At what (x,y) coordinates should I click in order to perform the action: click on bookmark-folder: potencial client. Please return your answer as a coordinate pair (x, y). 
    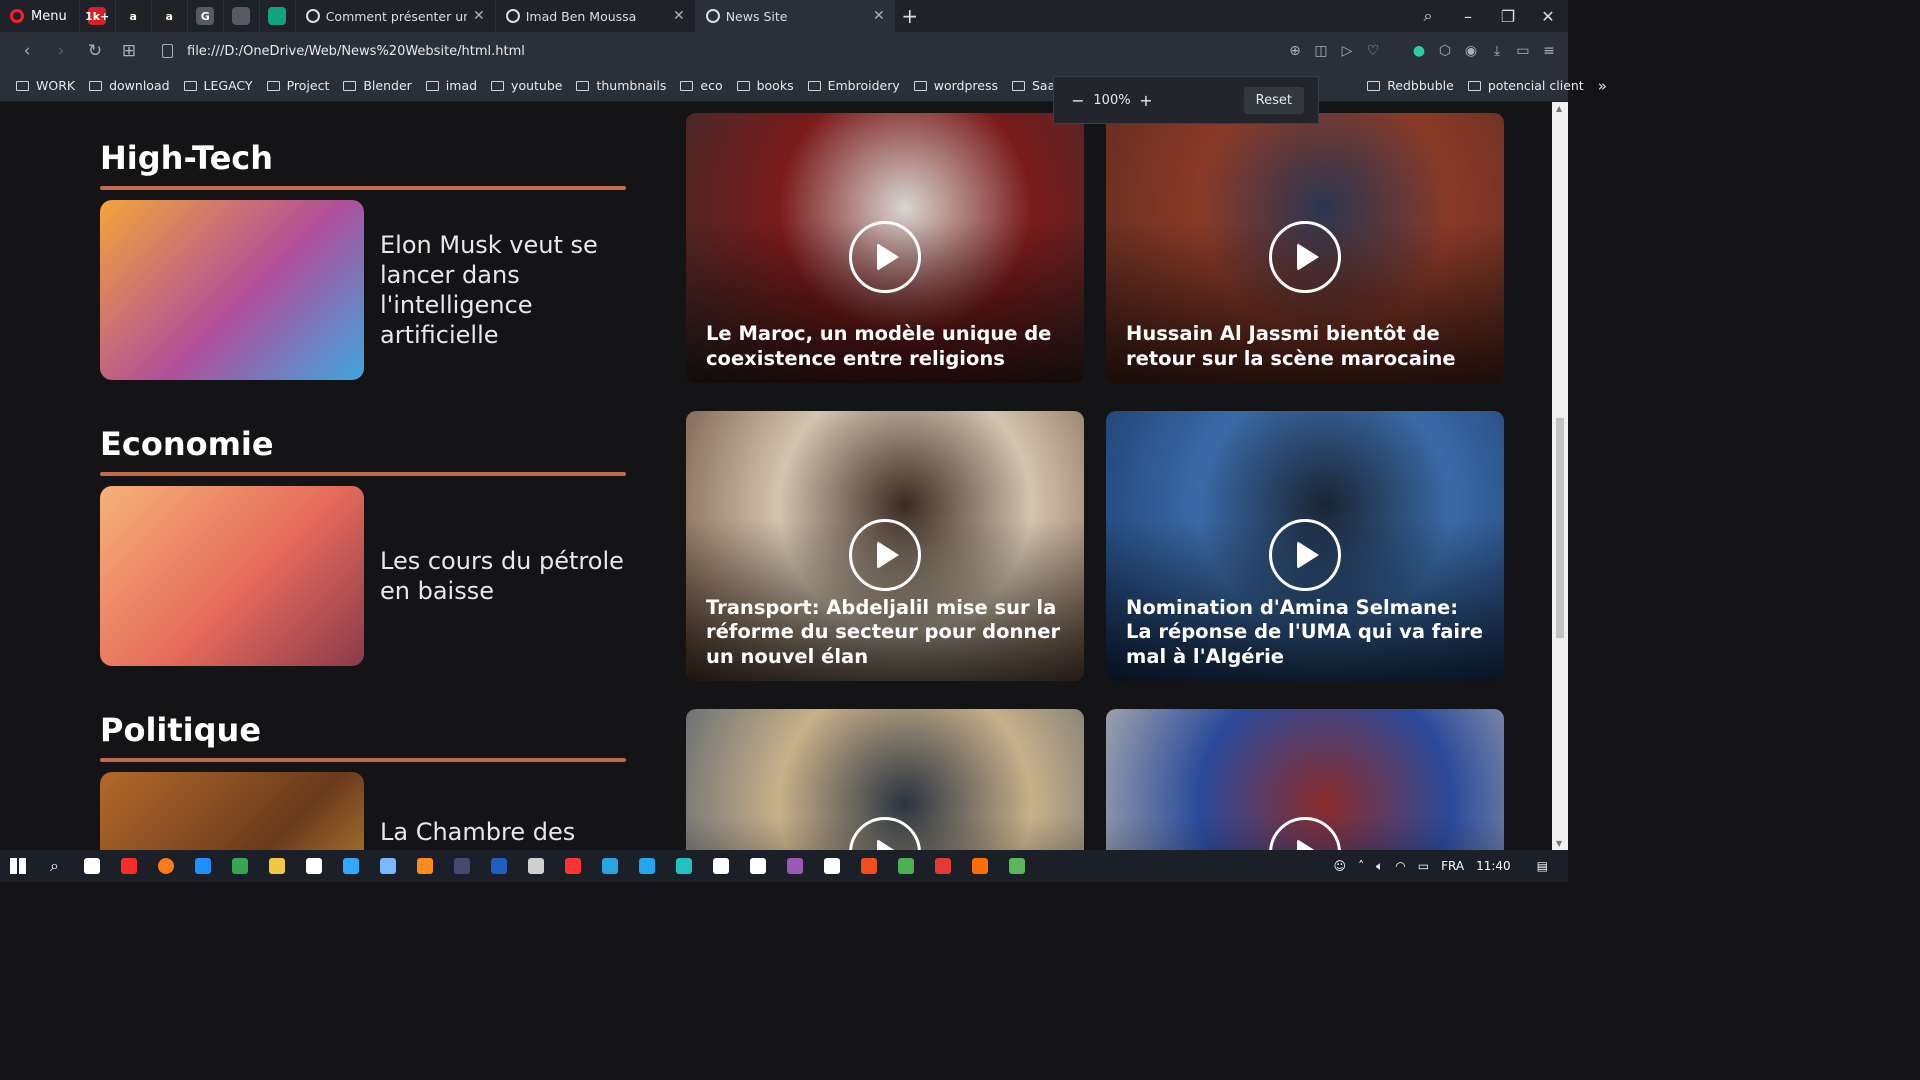
    Looking at the image, I should click on (1525, 85).